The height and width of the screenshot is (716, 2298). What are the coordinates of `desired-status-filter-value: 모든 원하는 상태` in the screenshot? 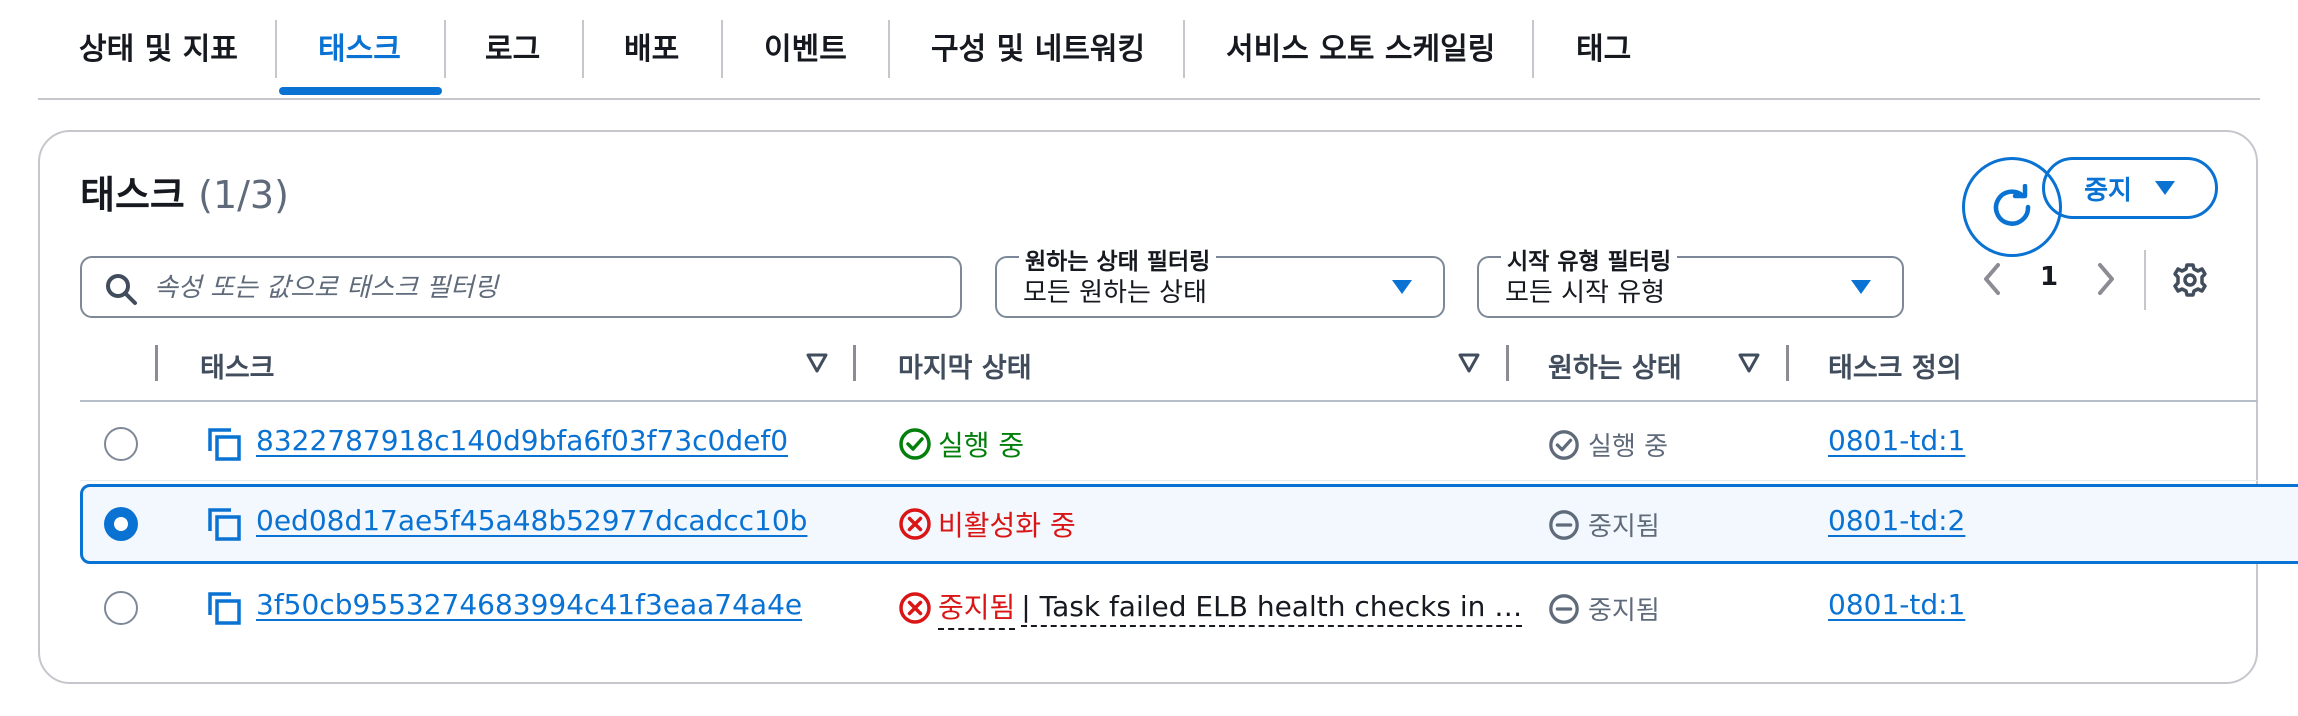 It's located at (1115, 293).